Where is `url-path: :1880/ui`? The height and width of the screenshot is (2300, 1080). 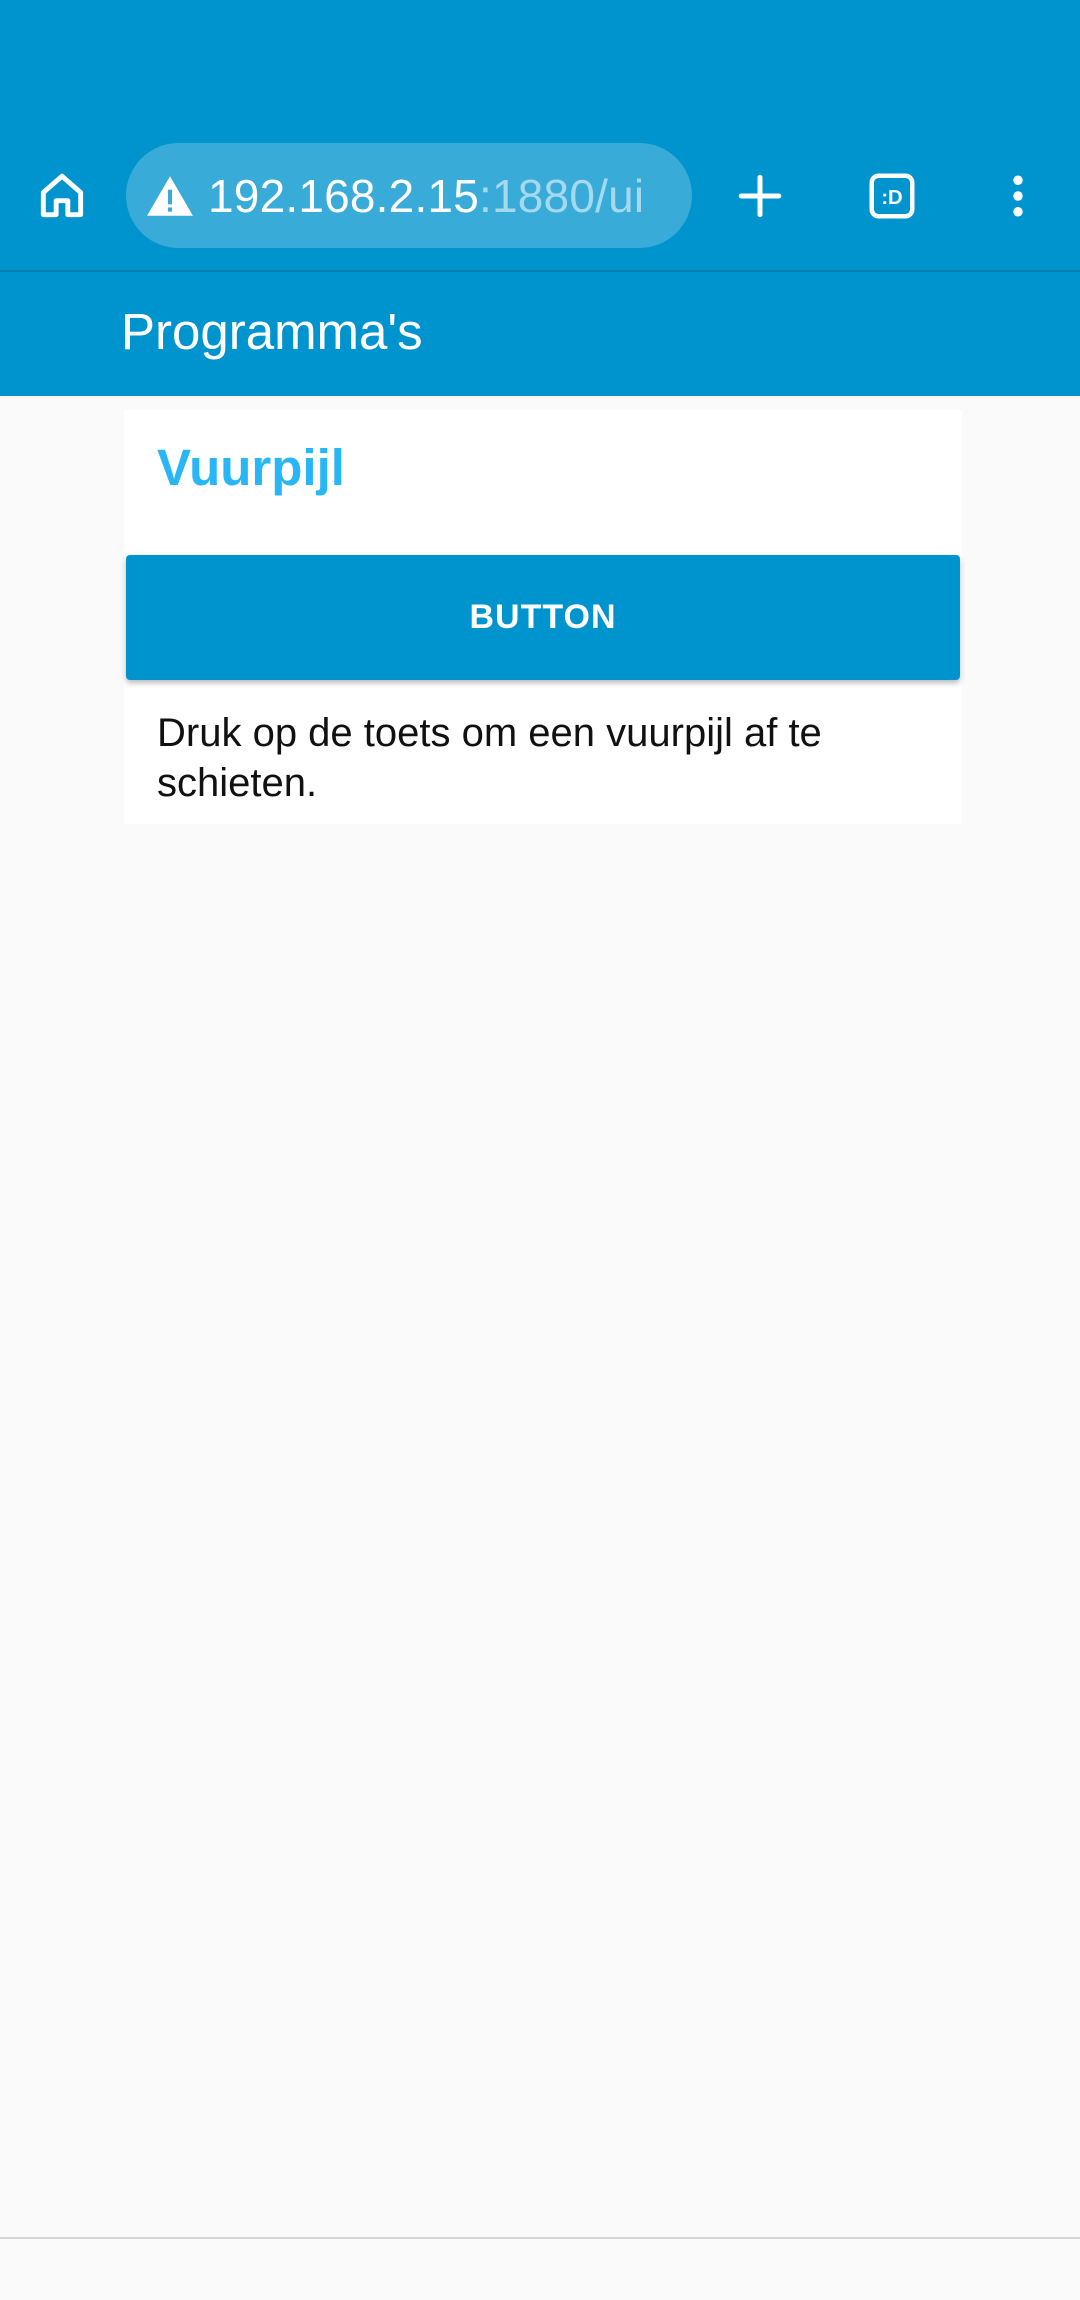 url-path: :1880/ui is located at coordinates (562, 195).